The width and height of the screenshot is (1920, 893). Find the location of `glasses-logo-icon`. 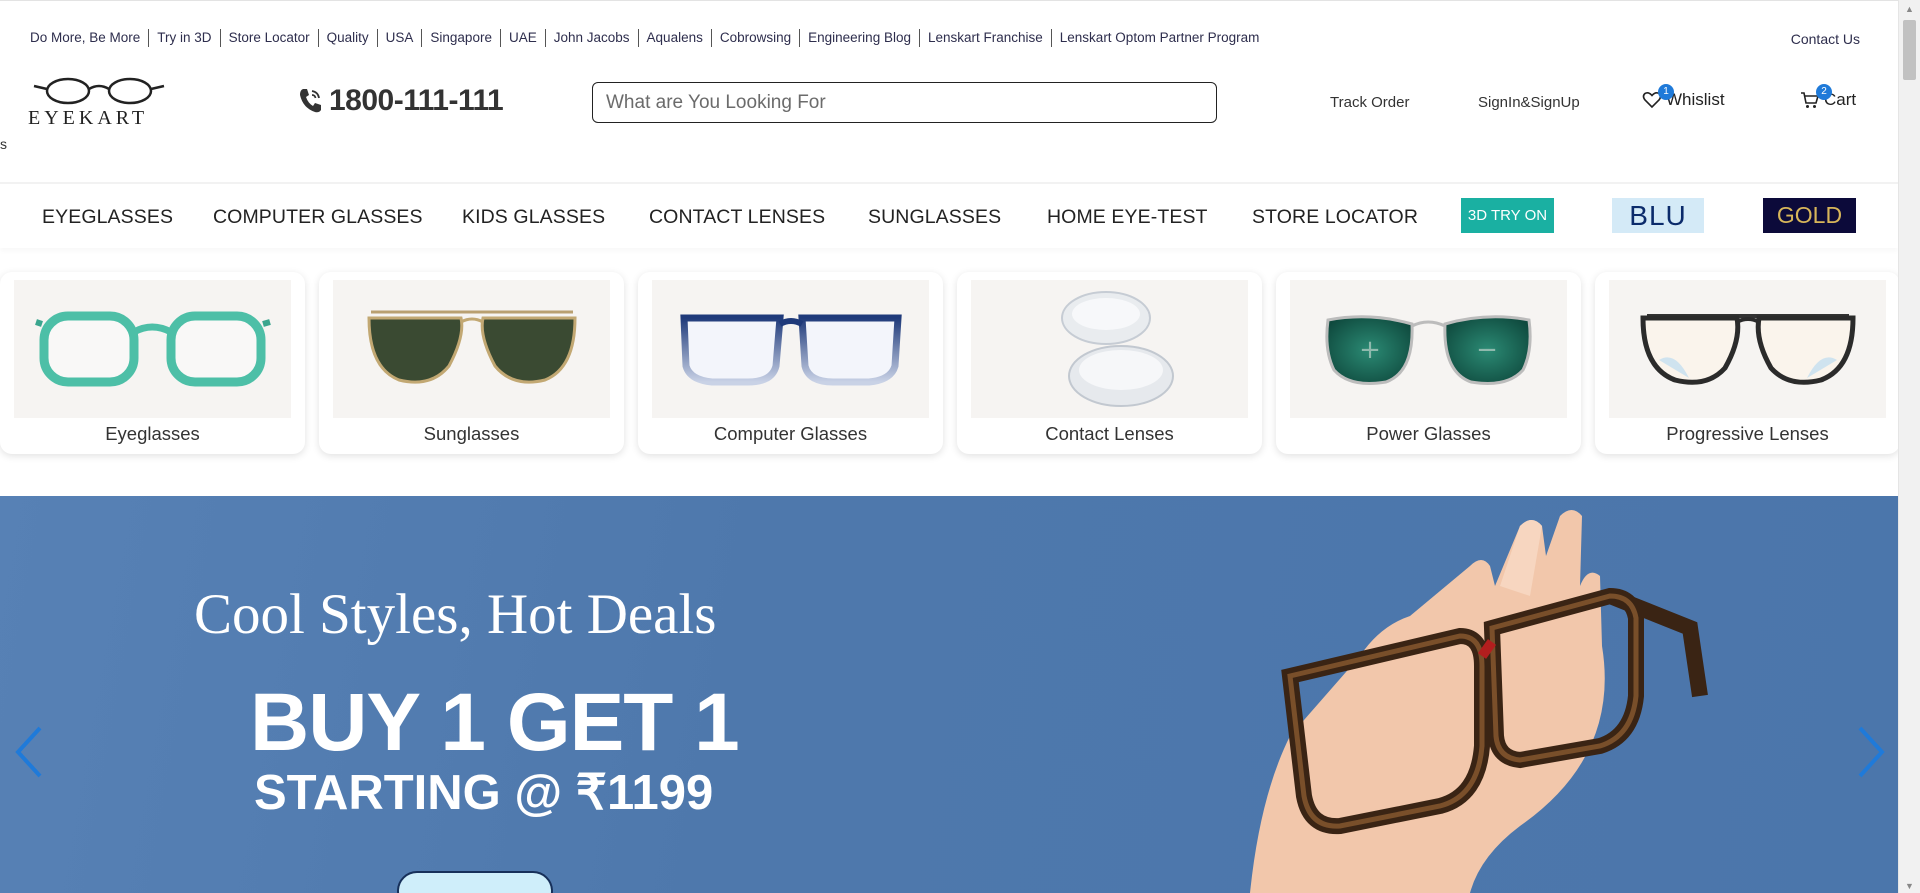

glasses-logo-icon is located at coordinates (99, 91).